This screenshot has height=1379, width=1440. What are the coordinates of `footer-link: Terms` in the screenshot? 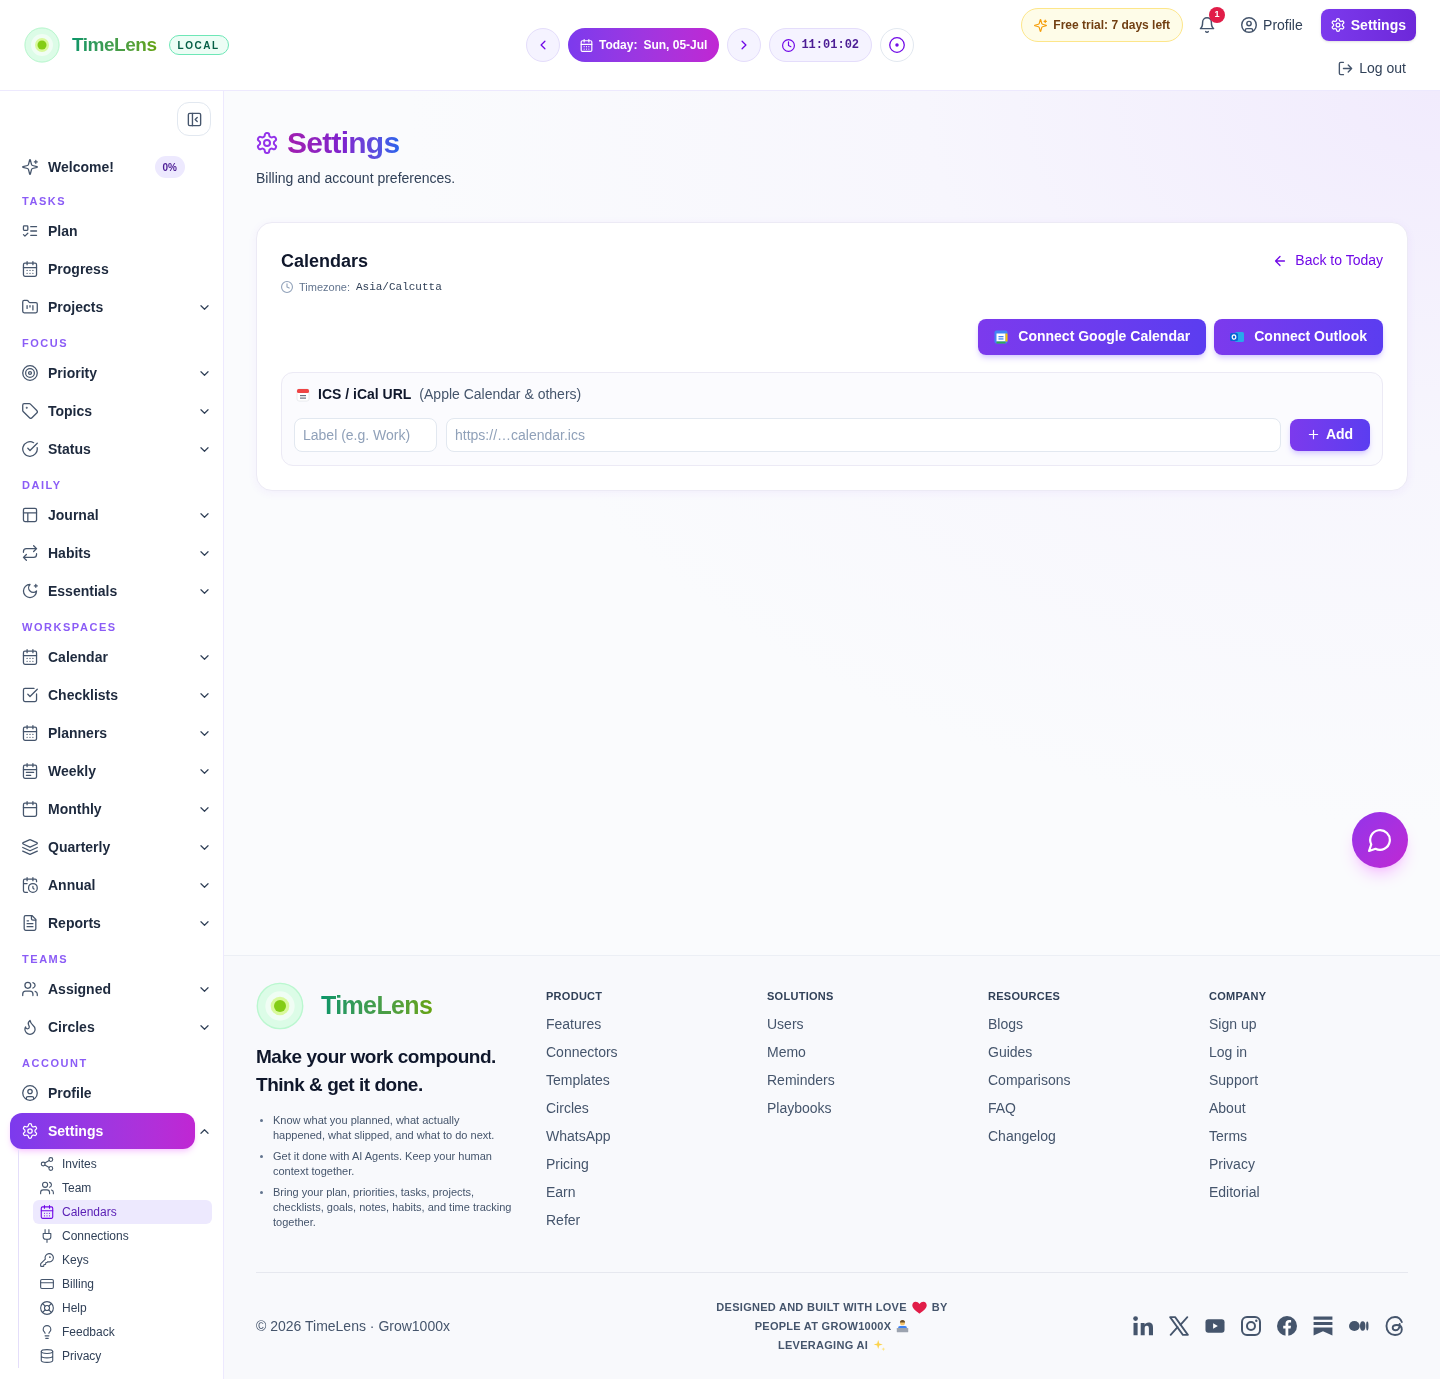 It's located at (1228, 1136).